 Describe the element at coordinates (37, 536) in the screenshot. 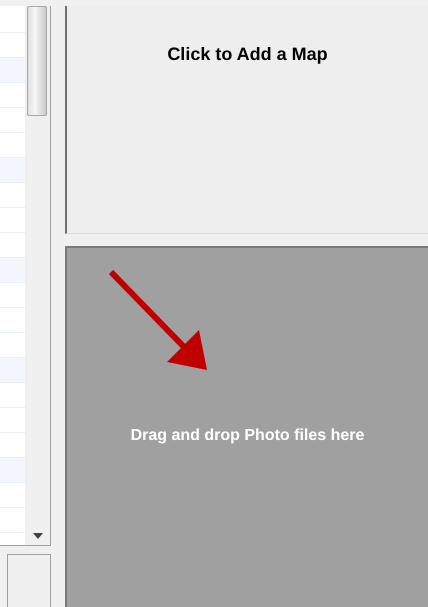

I see `down-arrow-icon` at that location.